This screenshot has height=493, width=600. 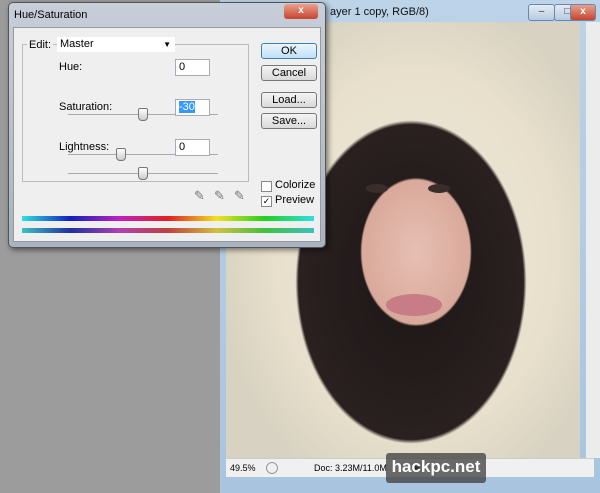 What do you see at coordinates (266, 186) in the screenshot?
I see `colorize-checkbox` at bounding box center [266, 186].